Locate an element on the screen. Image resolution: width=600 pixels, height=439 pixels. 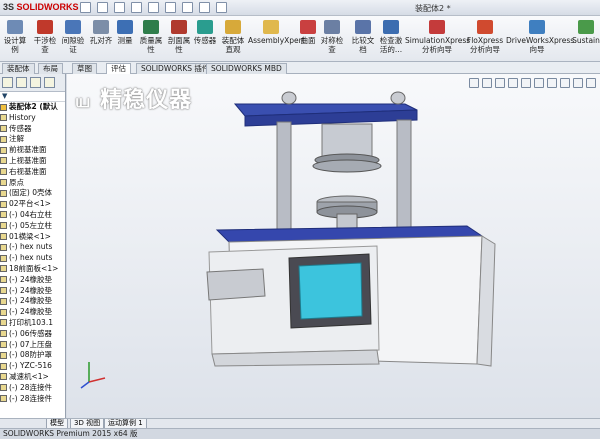
display-manager-icon is located at coordinates (49, 82).